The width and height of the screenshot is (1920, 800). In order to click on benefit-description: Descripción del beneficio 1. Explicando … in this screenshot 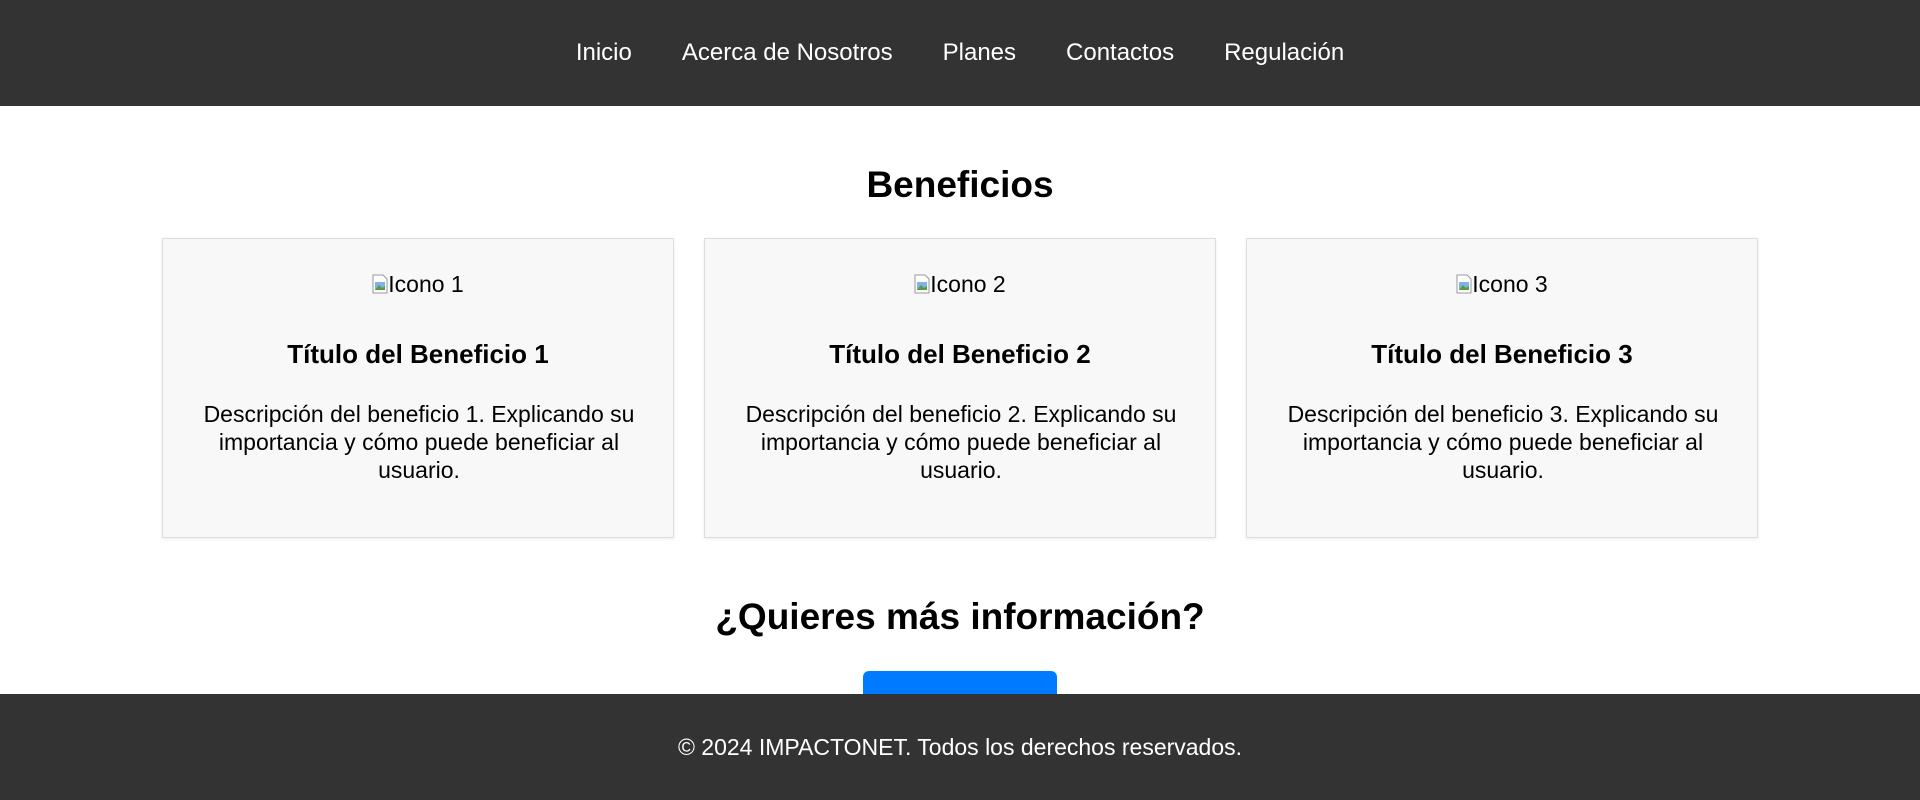, I will do `click(419, 442)`.